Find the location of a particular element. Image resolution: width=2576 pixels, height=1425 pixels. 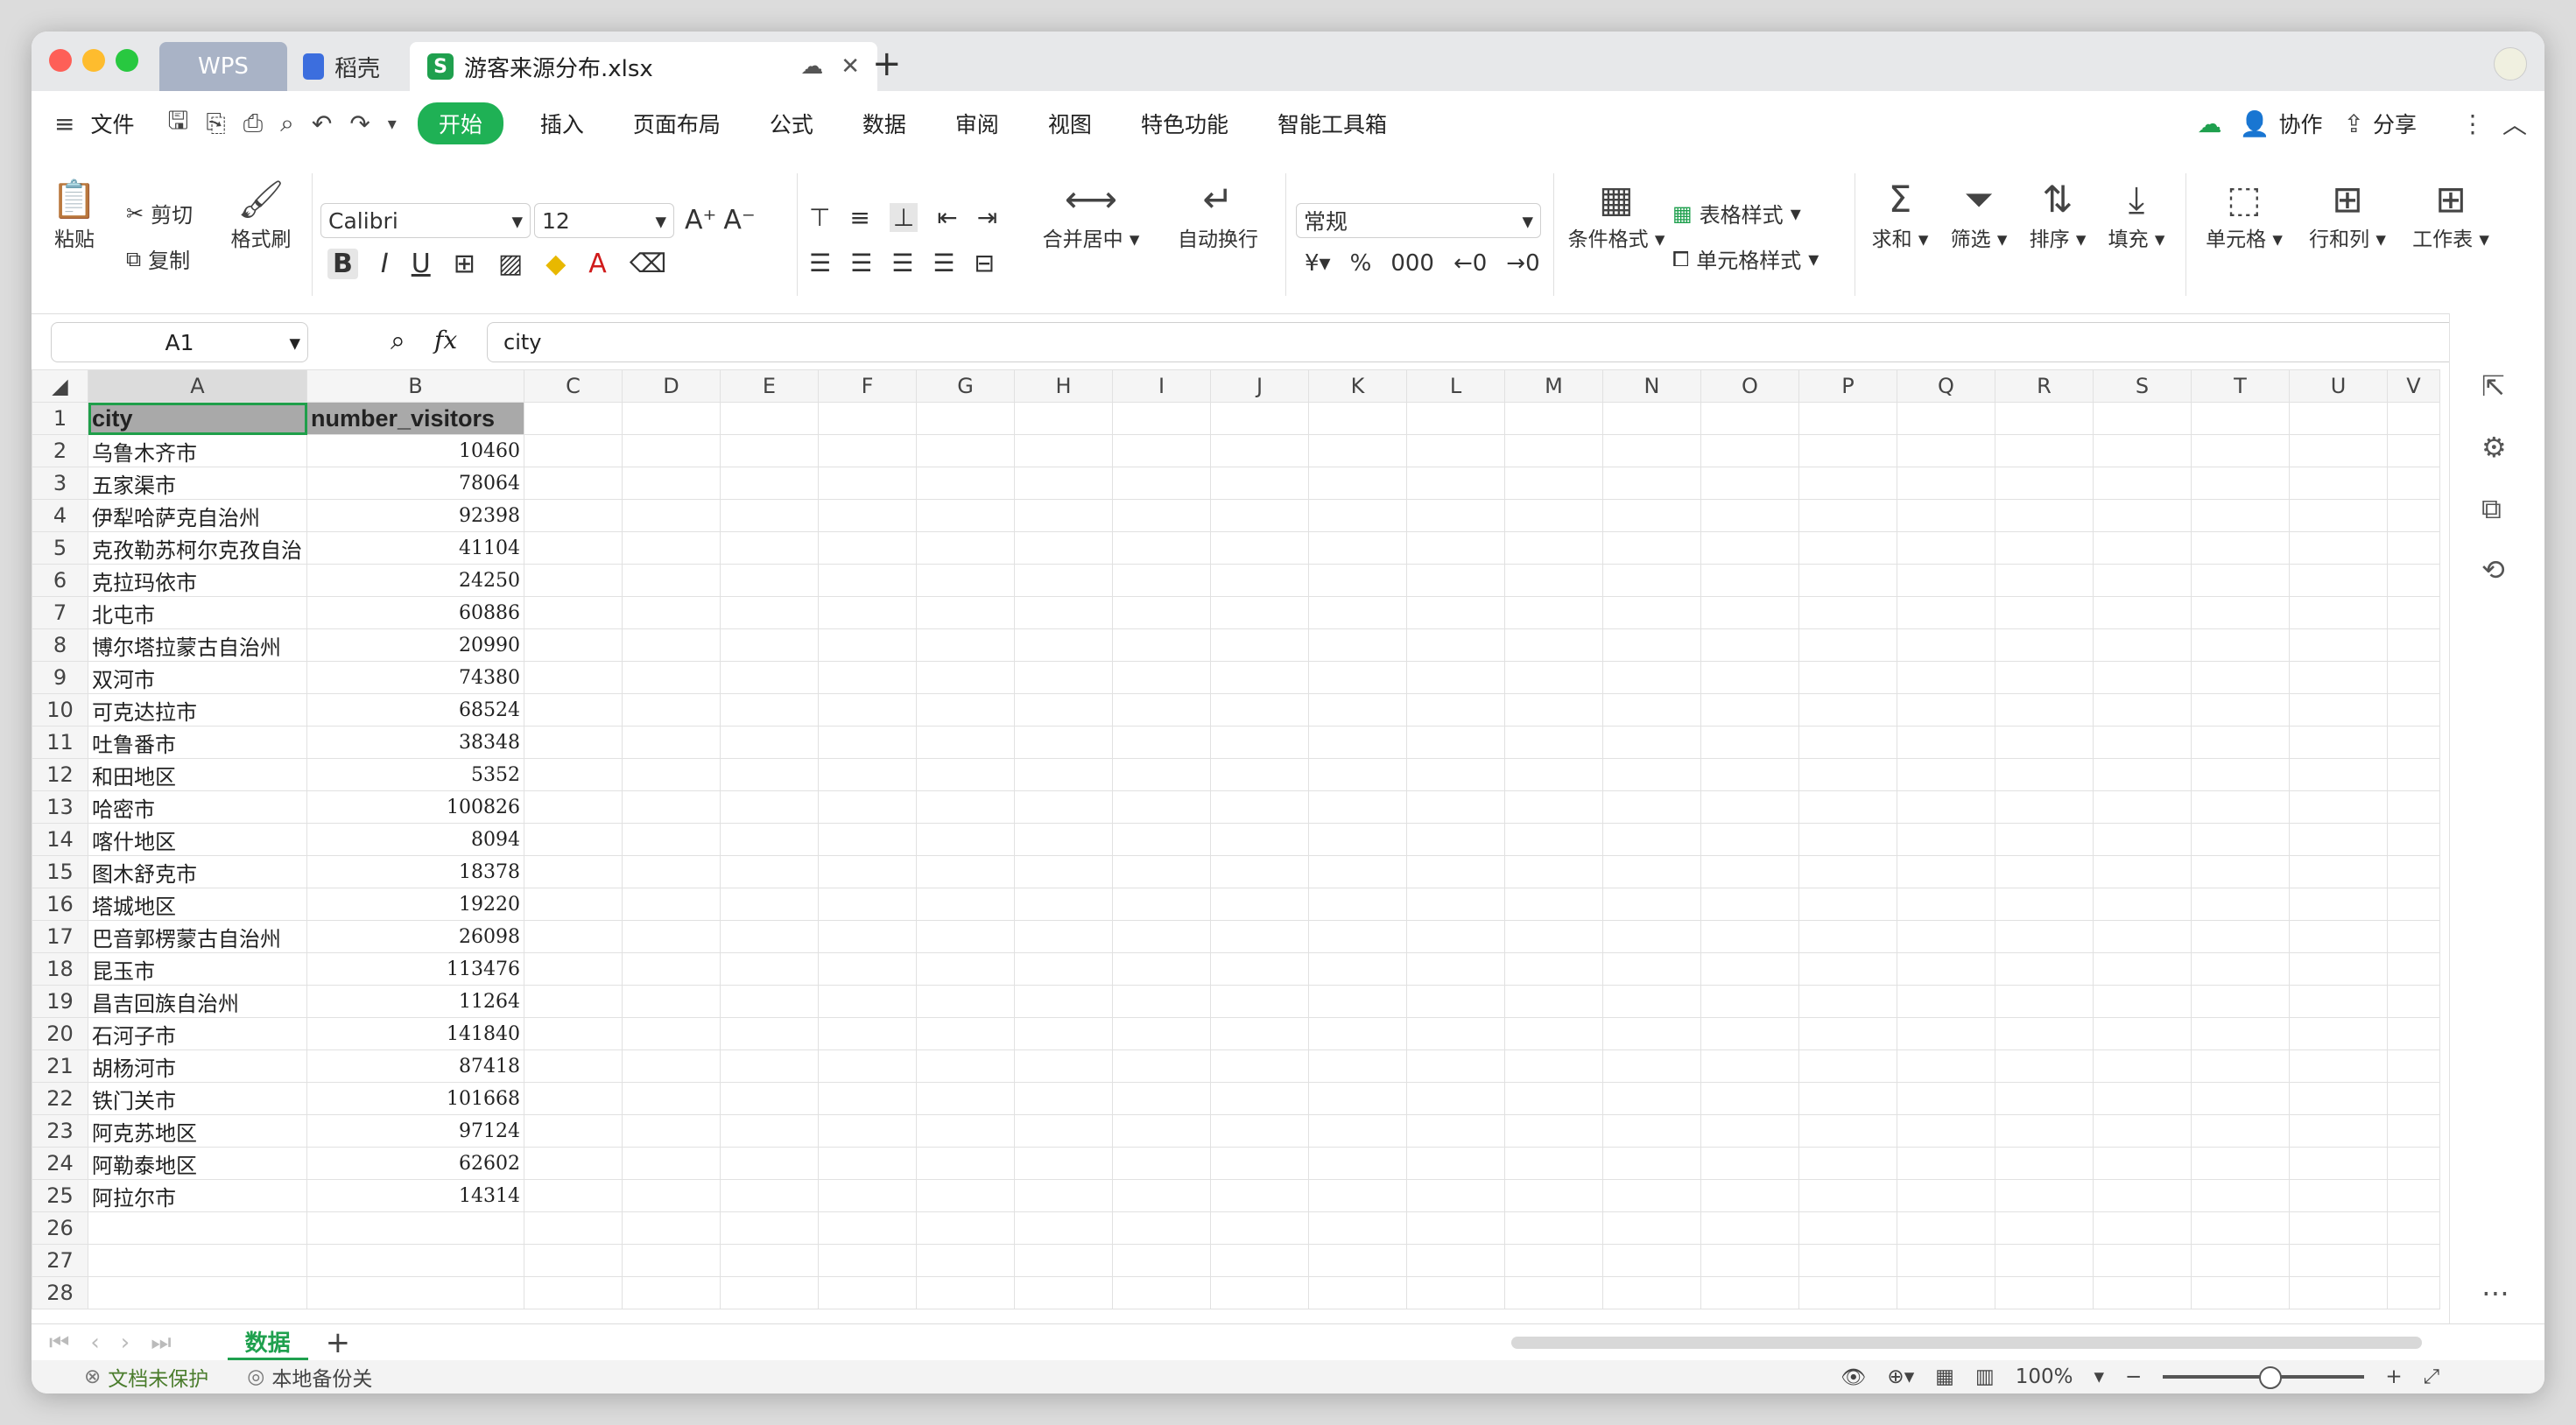

menu-formula: 公式 is located at coordinates (791, 123).